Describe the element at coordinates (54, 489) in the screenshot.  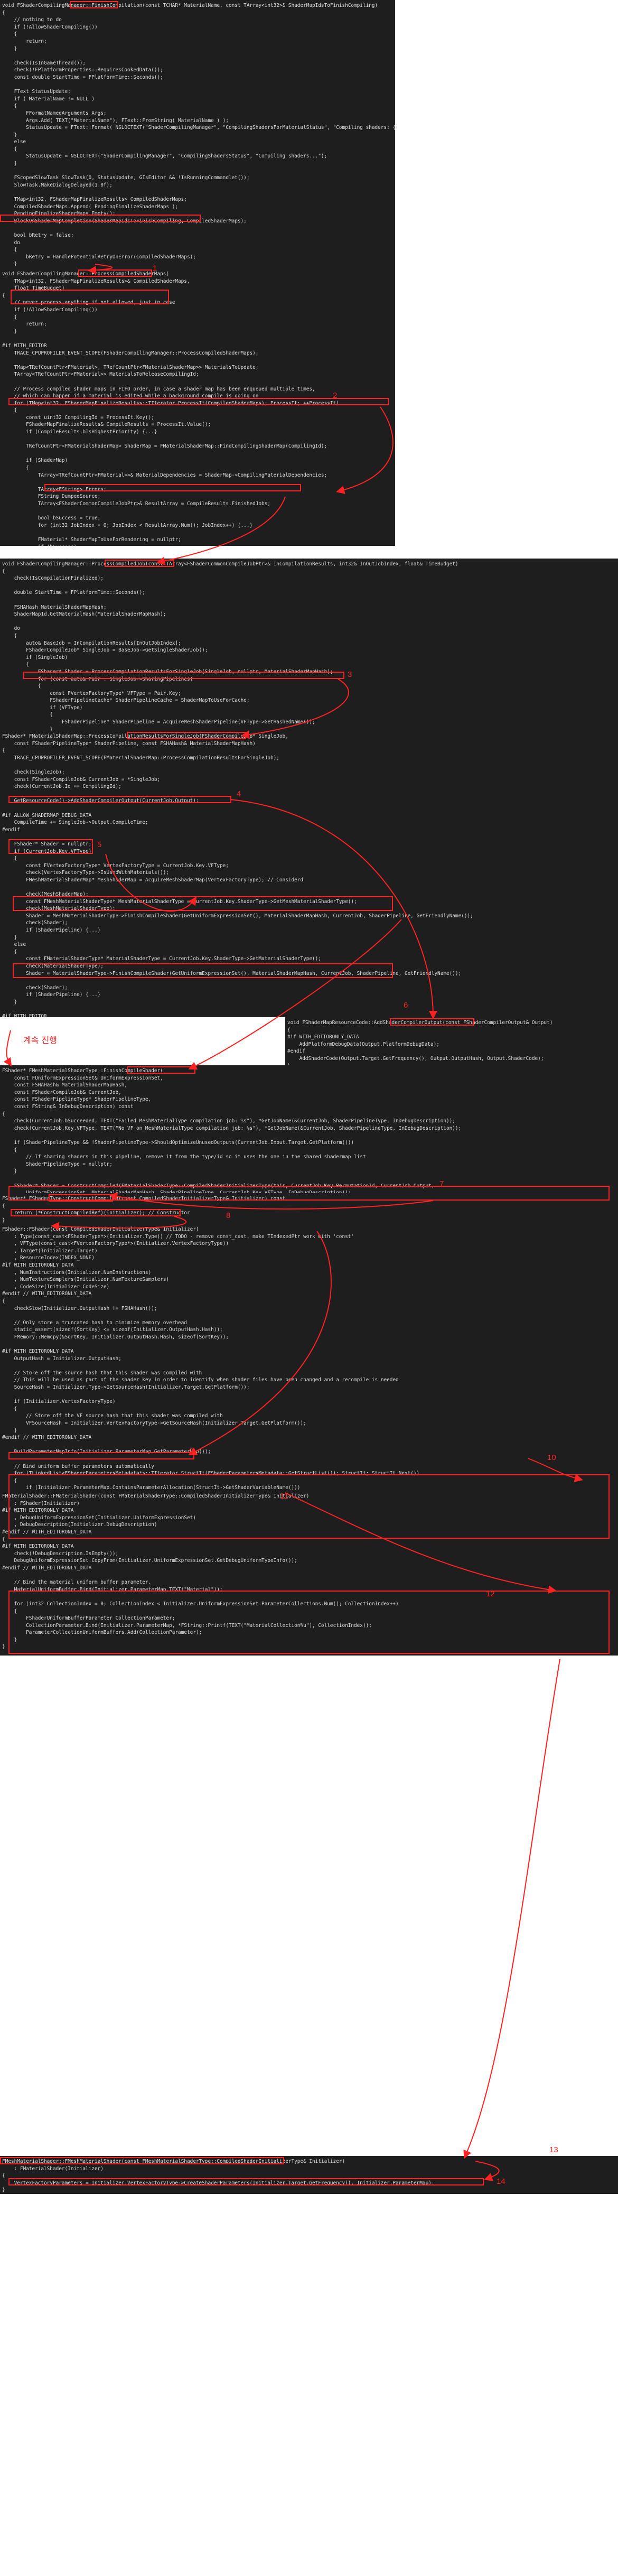
I see `code-line: TArray<FString> Errors;` at that location.